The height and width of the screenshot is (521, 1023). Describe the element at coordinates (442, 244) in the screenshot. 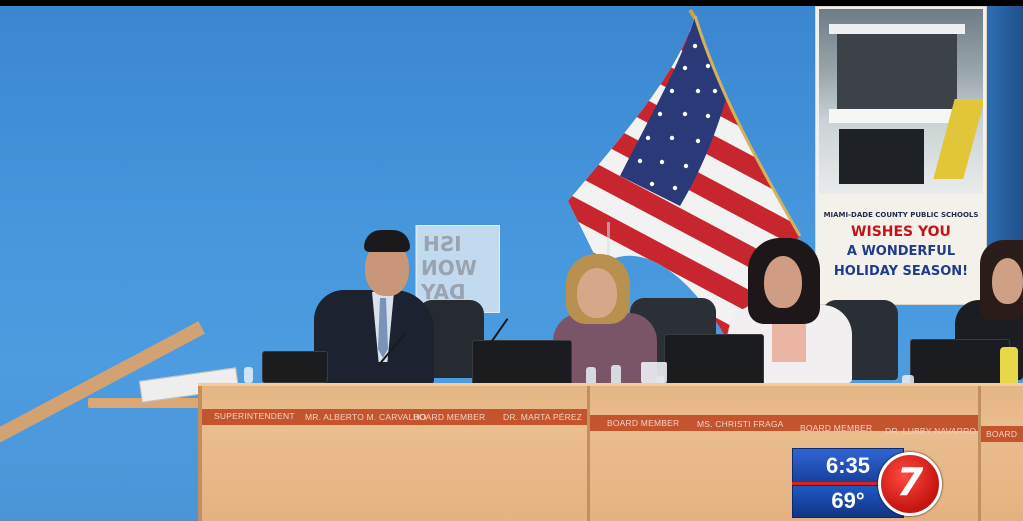

I see `reversed-sign-line-1: ISH` at that location.